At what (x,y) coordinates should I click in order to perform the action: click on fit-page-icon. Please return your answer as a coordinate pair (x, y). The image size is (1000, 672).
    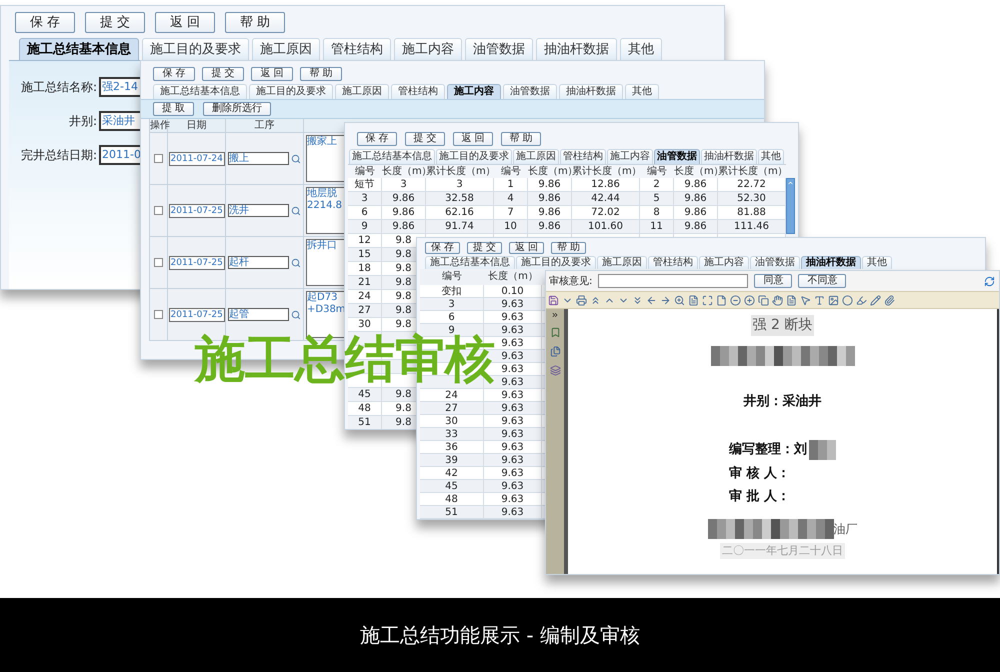
    Looking at the image, I should click on (707, 300).